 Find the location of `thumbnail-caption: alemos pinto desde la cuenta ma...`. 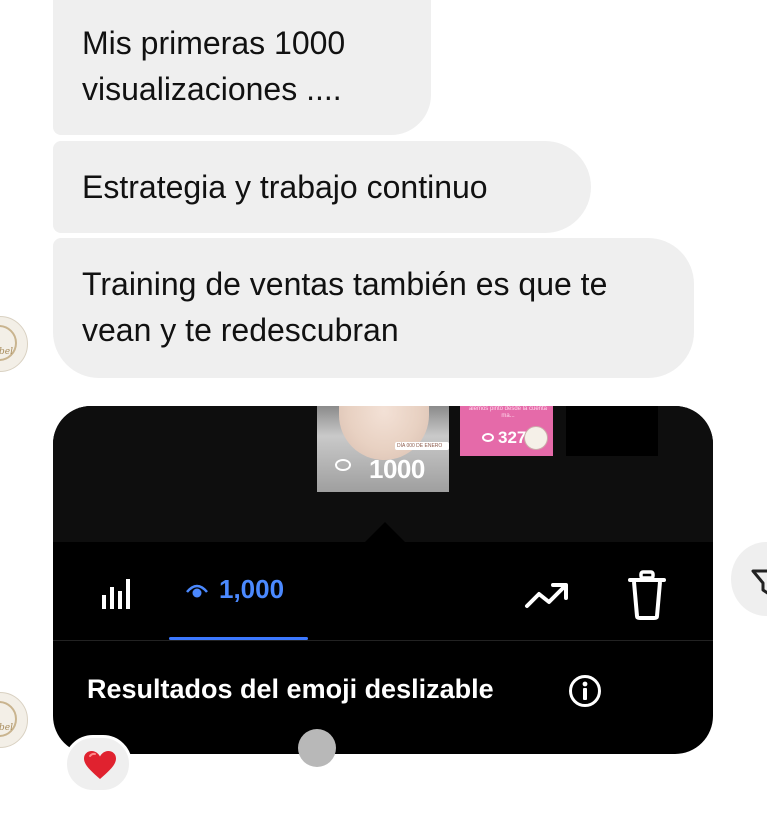

thumbnail-caption: alemos pinto desde la cuenta ma... is located at coordinates (508, 412).